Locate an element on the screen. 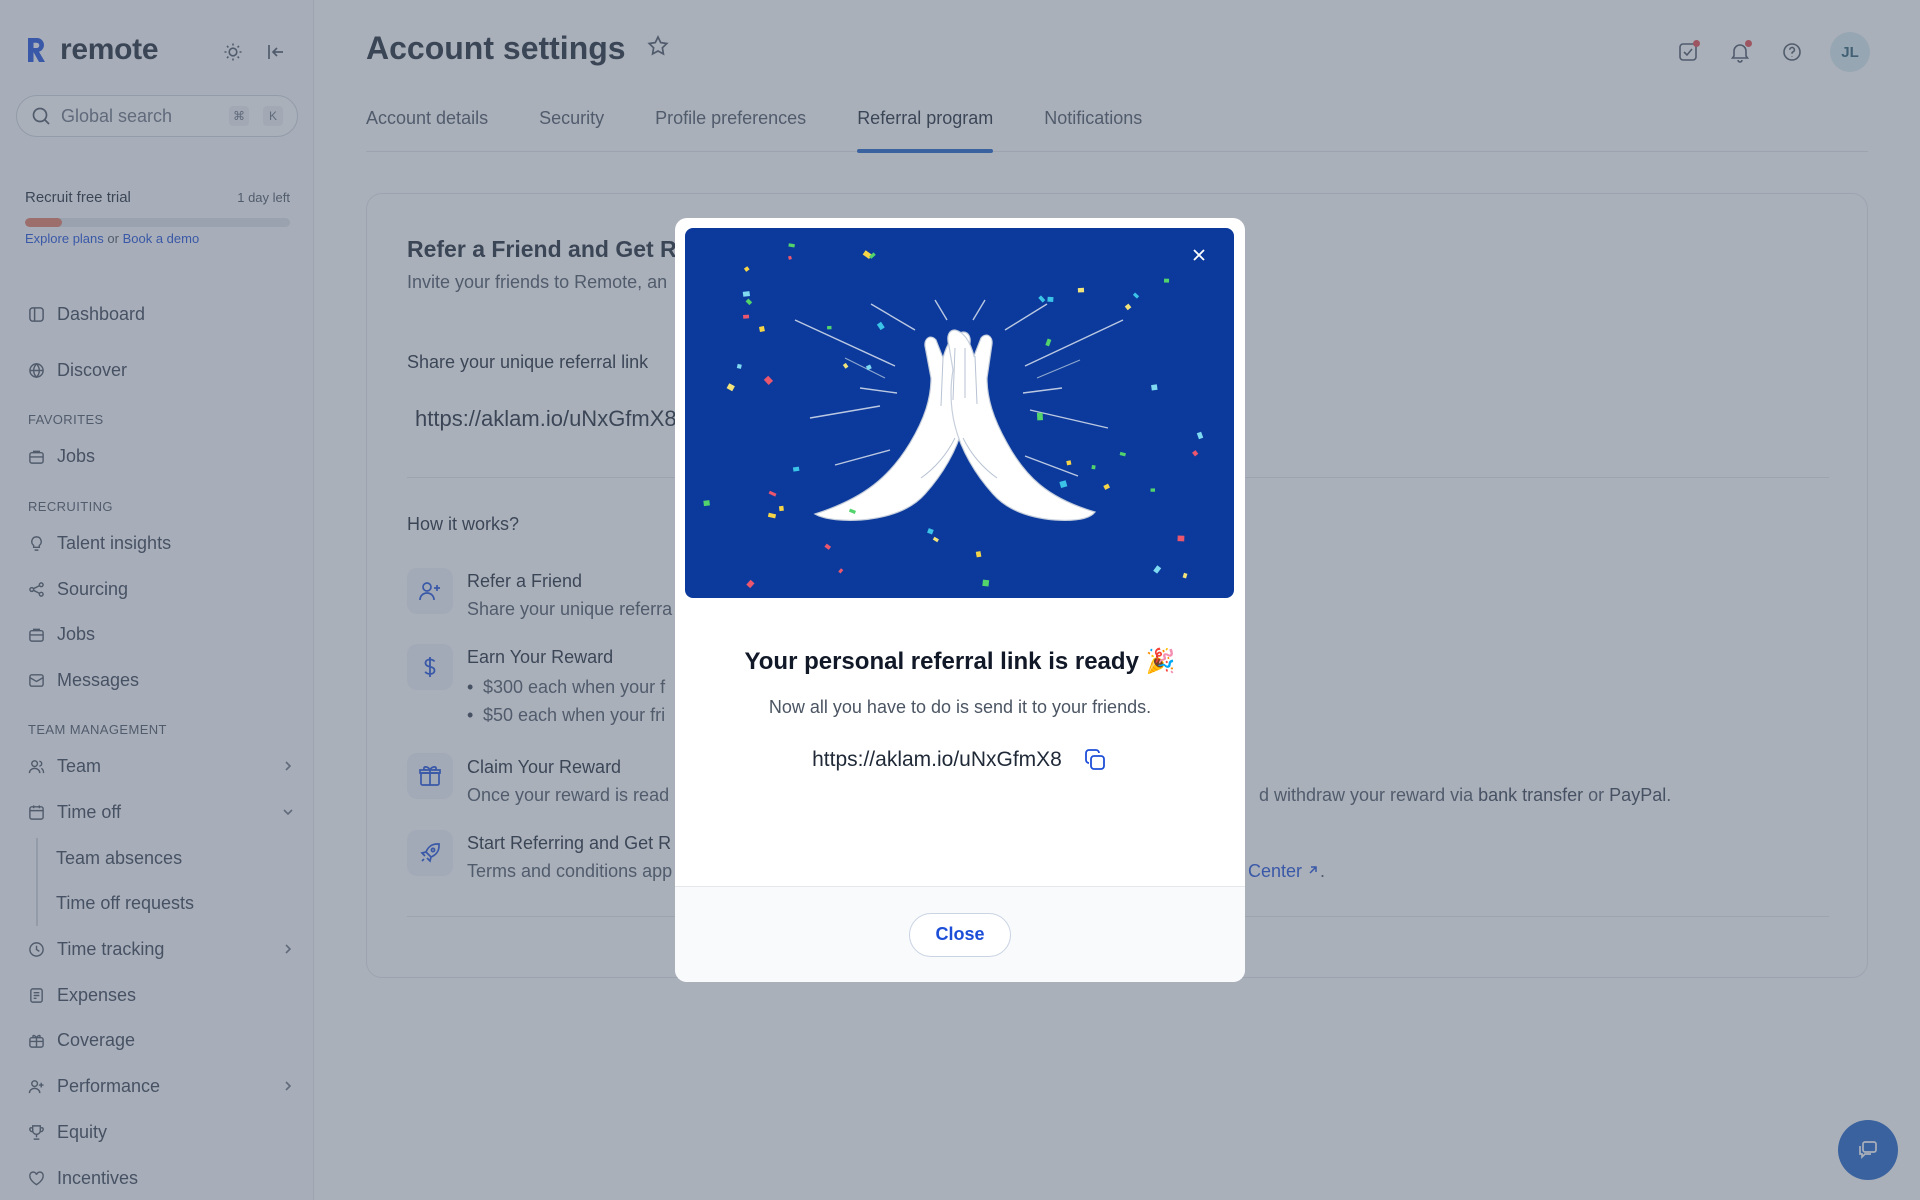 The image size is (1920, 1200). modal-footer: Close is located at coordinates (960, 934).